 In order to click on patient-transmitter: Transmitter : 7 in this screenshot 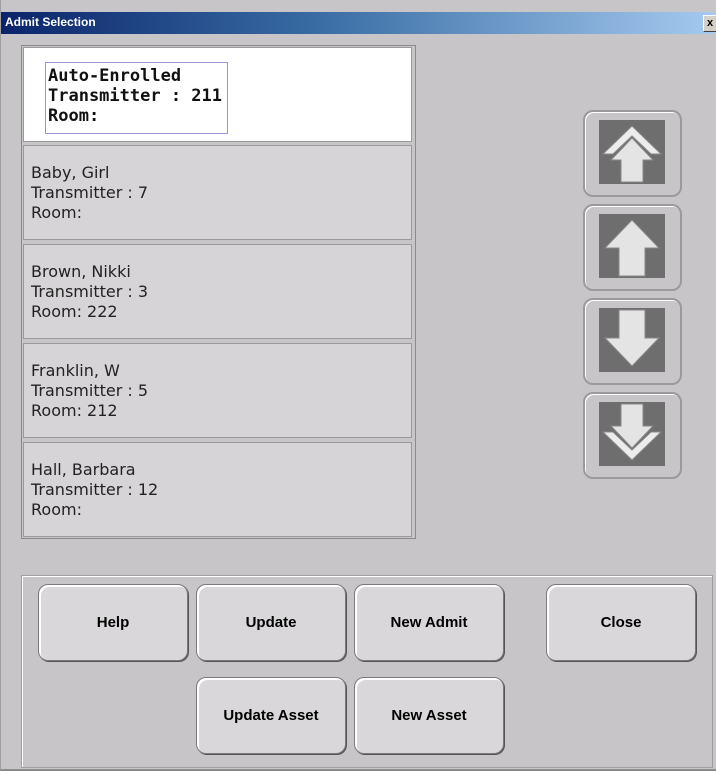, I will do `click(90, 192)`.